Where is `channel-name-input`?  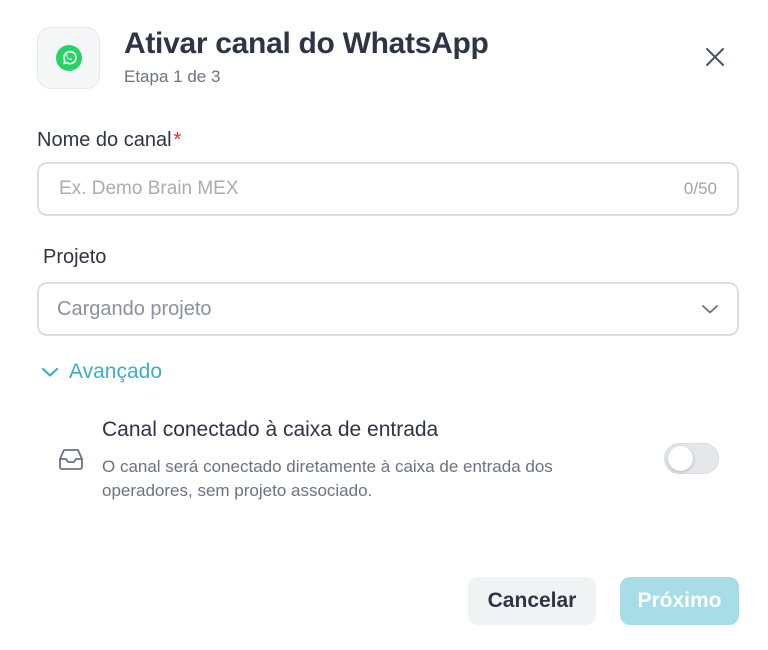
channel-name-input is located at coordinates (371, 189).